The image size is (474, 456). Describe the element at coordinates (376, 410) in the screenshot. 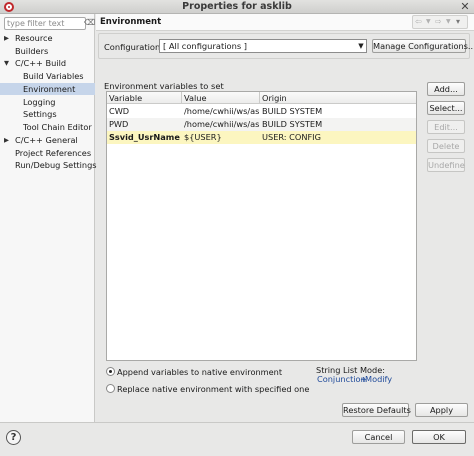

I see `restore-defaults-button: Restore Defaults` at that location.